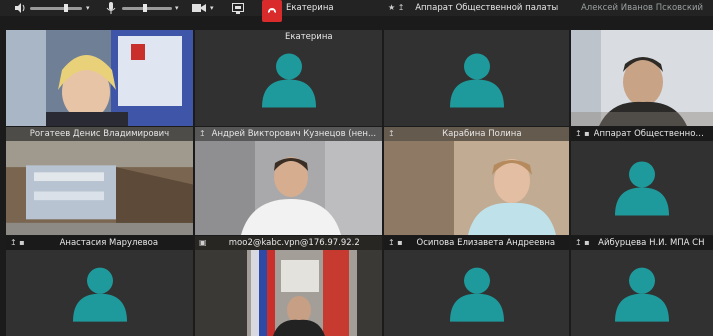 This screenshot has width=713, height=336. Describe the element at coordinates (396, 7) in the screenshot. I see `pin-icon: ★ ↥` at that location.